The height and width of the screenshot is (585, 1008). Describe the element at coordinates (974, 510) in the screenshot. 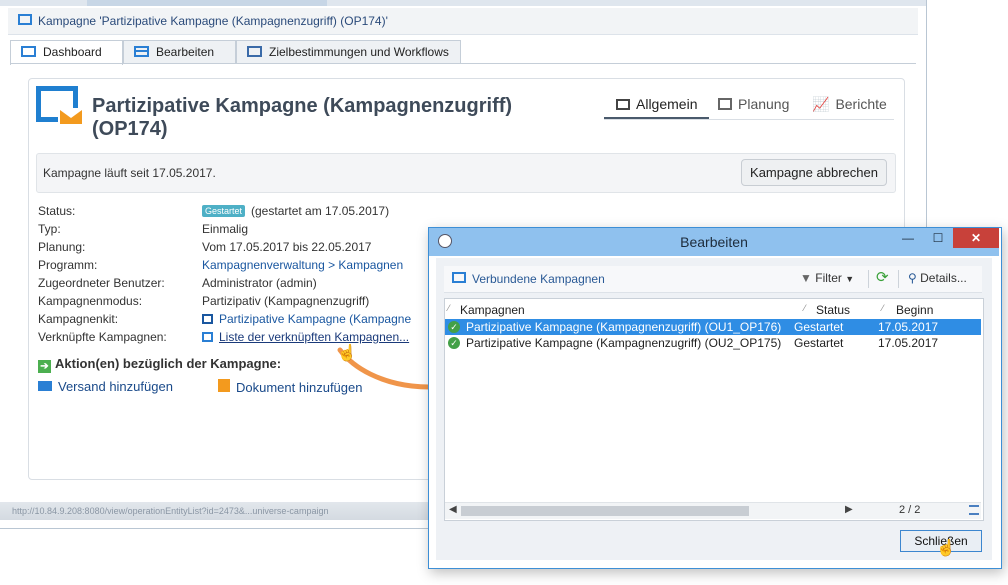

I see `menu-icon` at that location.